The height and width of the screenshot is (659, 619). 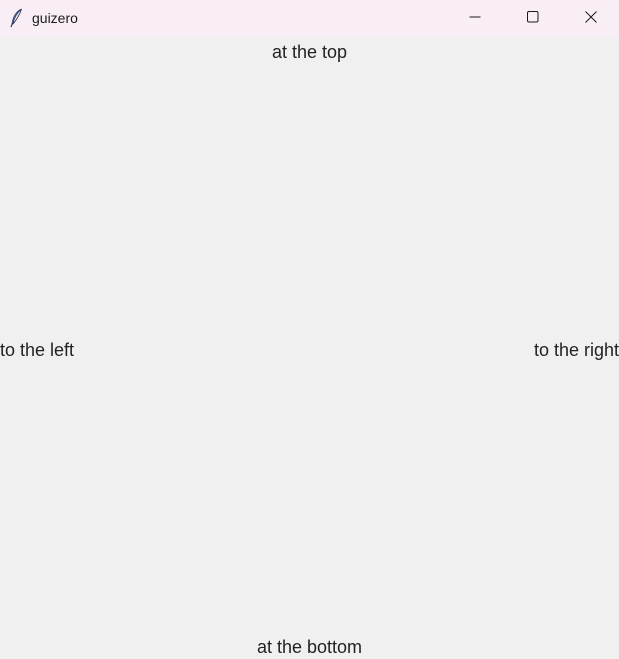 I want to click on minimize-icon, so click(x=475, y=19).